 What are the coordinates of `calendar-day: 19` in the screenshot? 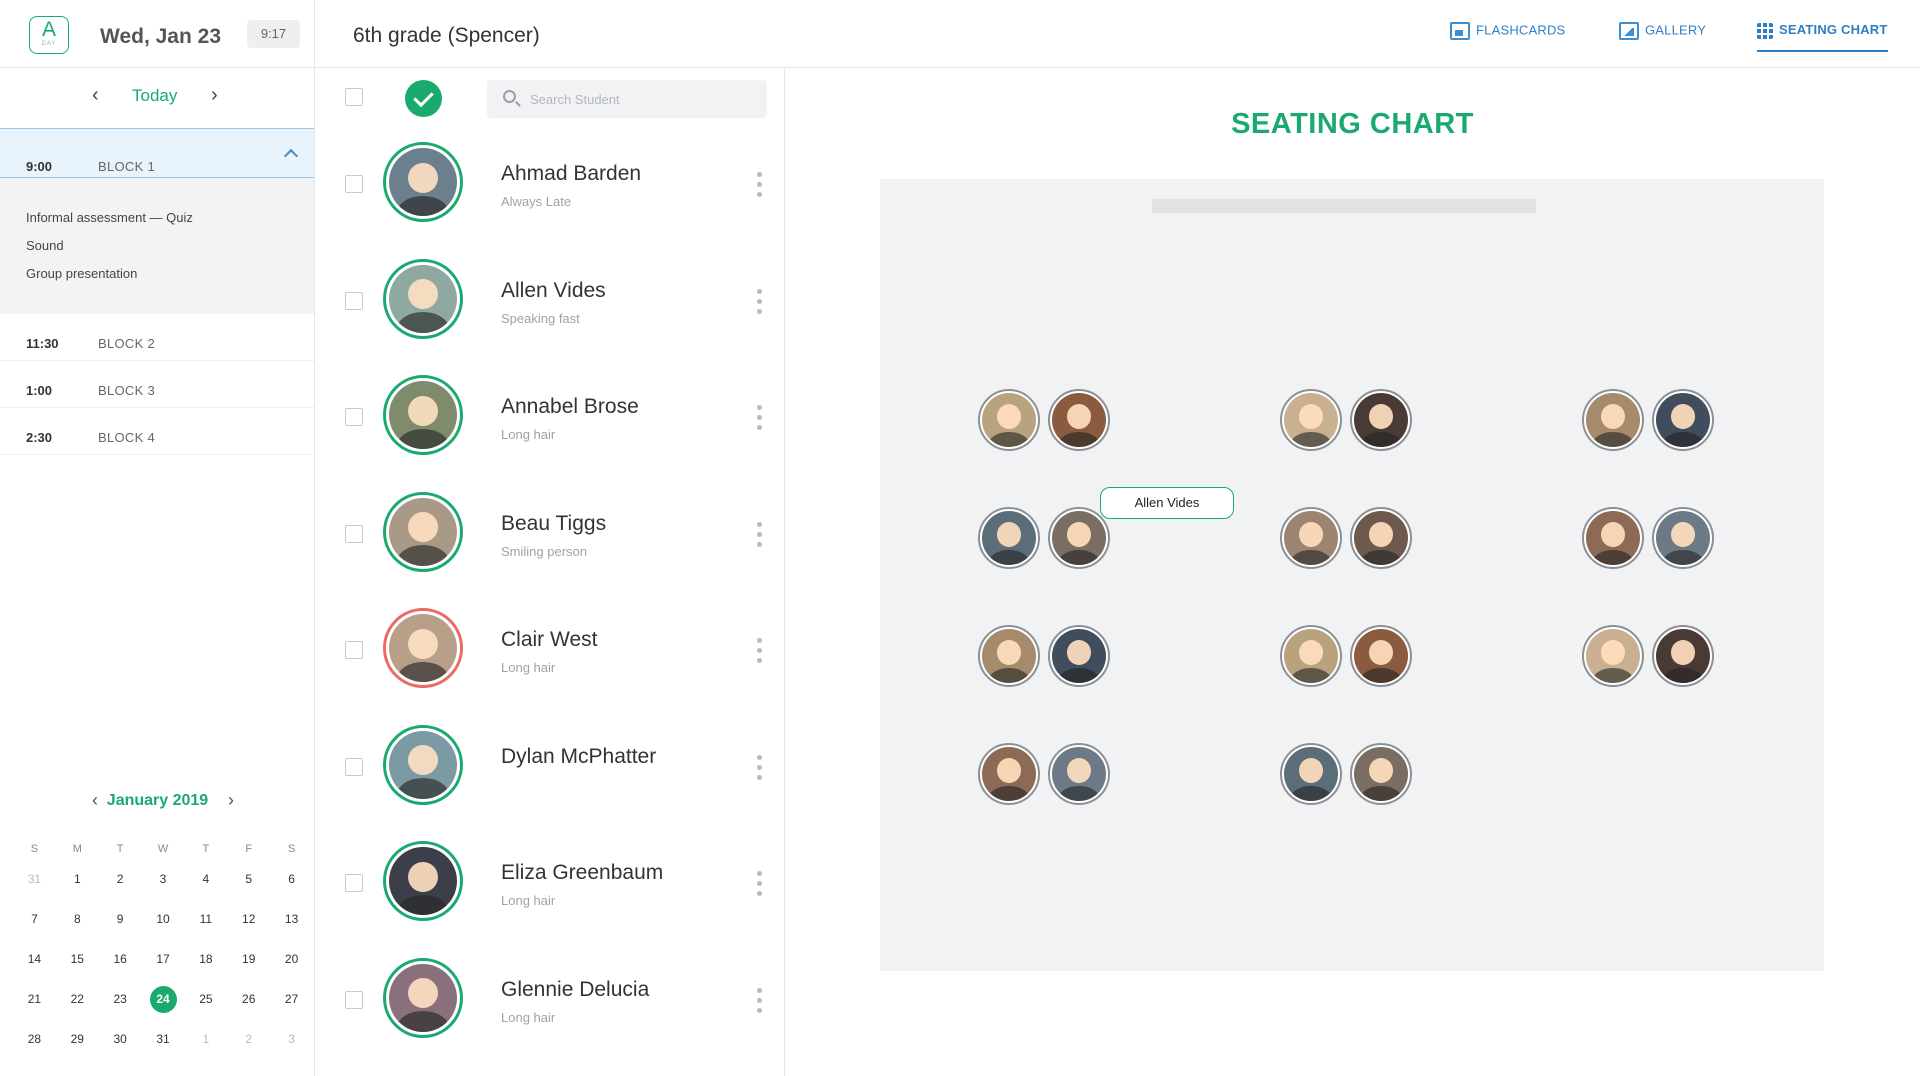 It's located at (248, 965).